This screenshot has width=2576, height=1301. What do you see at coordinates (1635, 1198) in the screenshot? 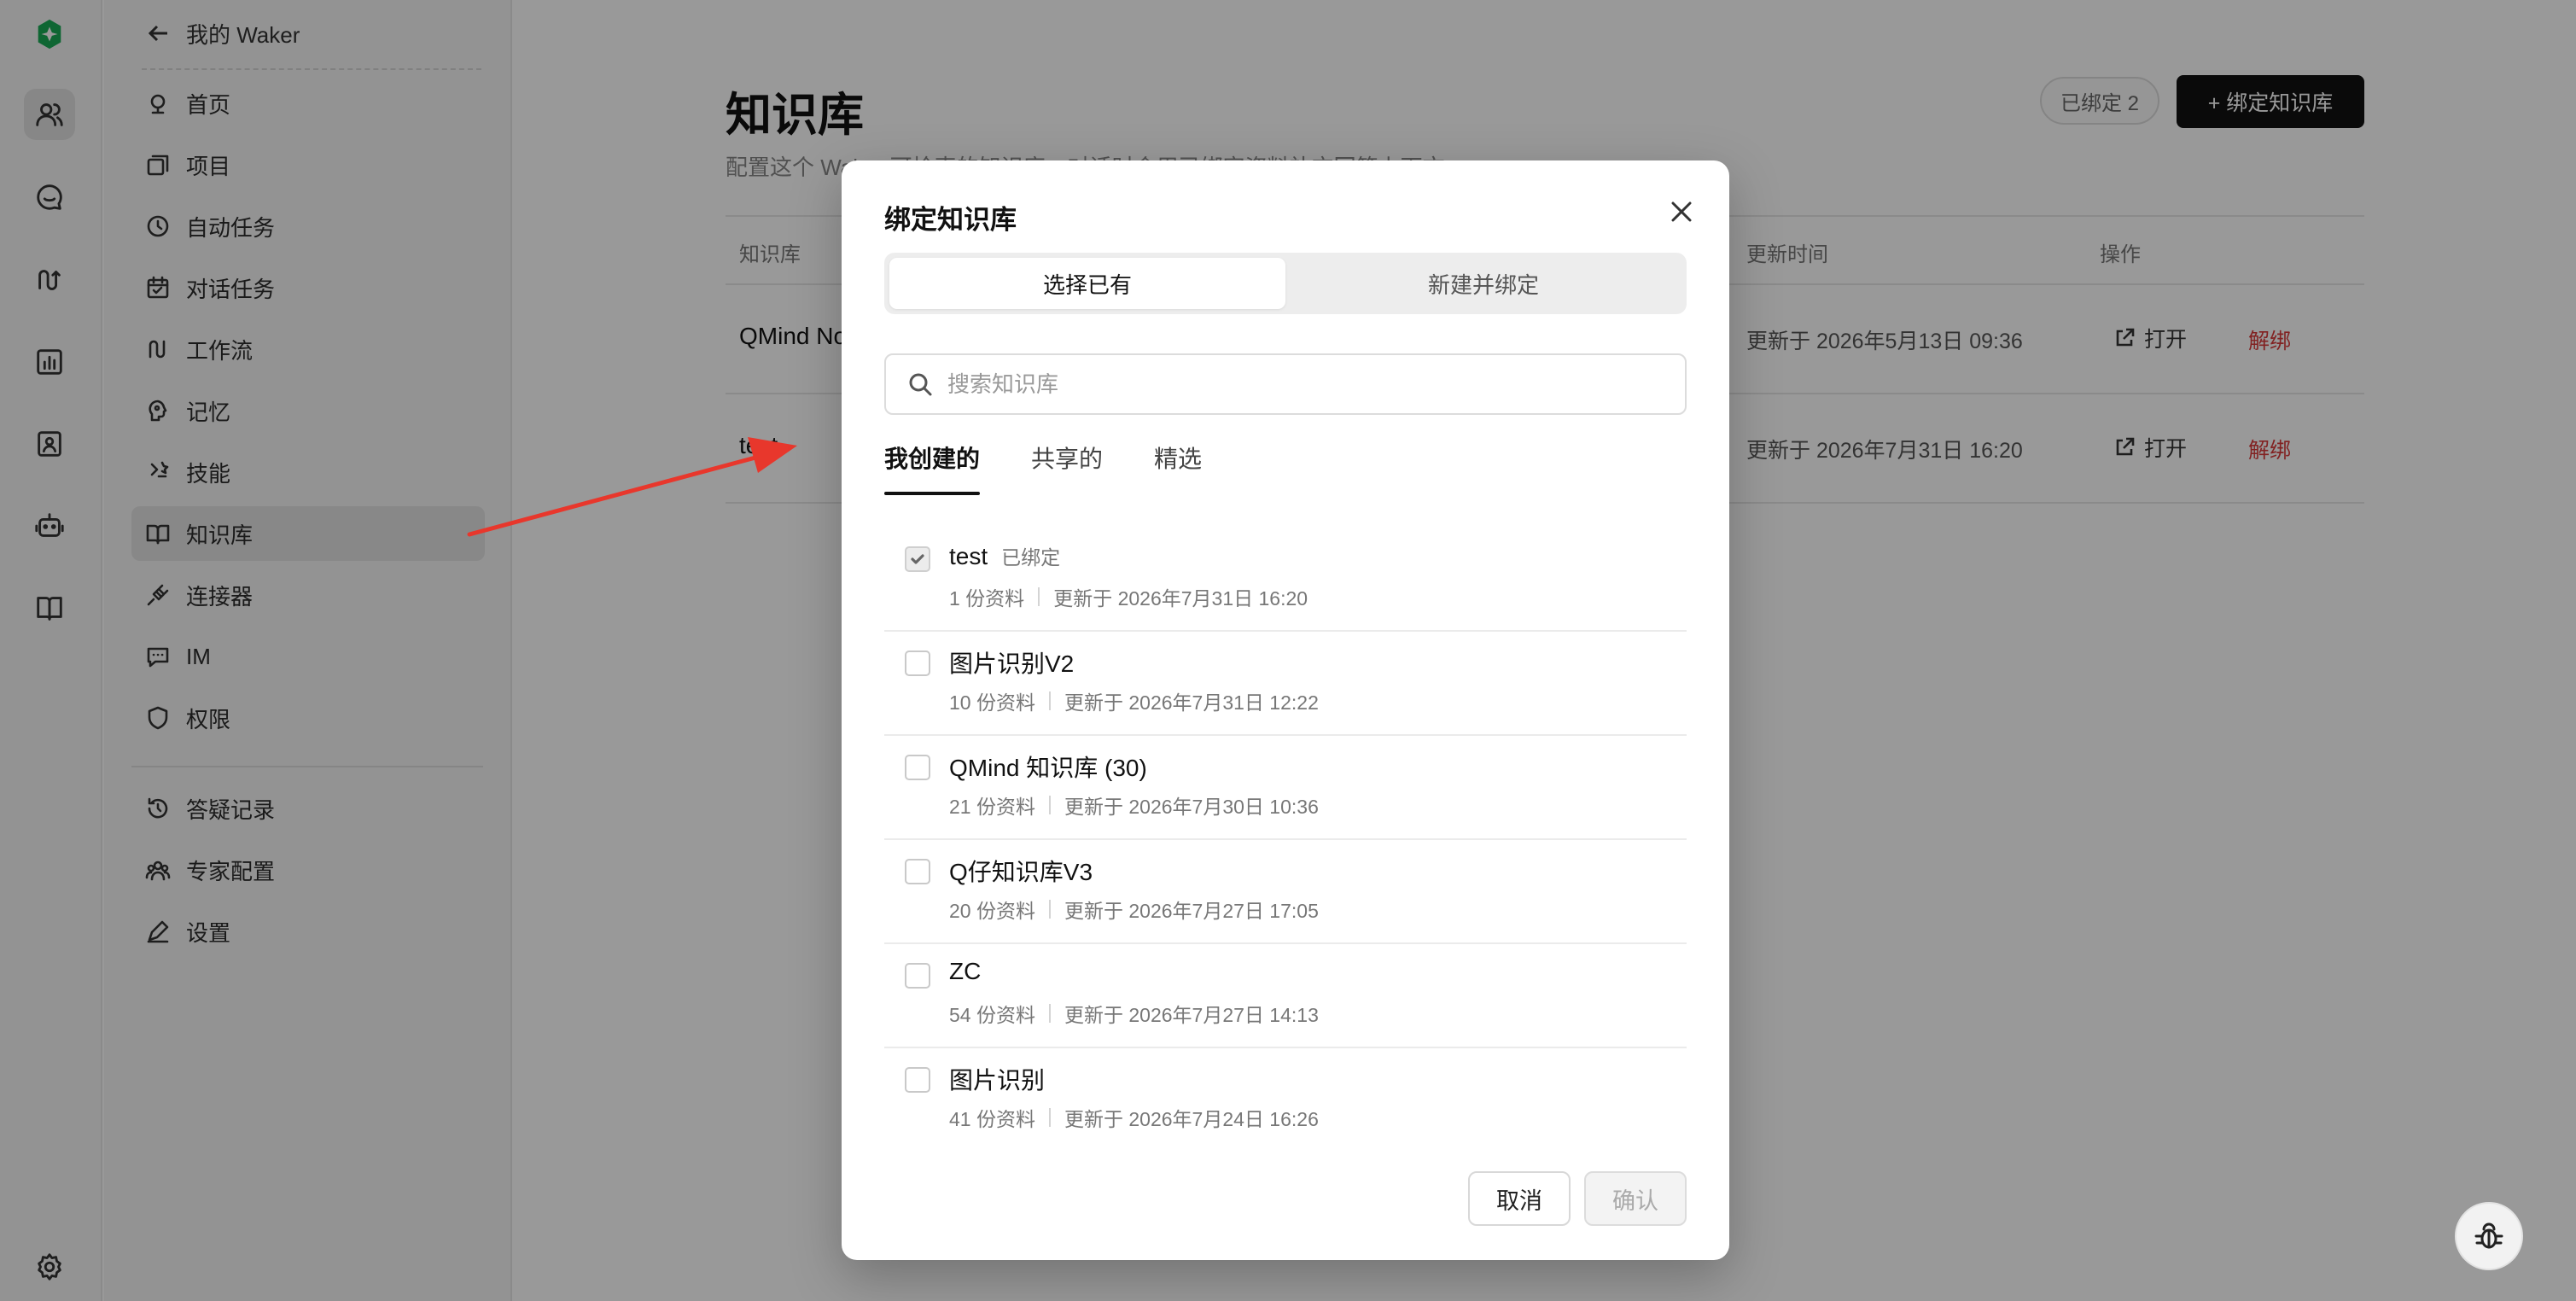
I see `confirm-button: 确认` at bounding box center [1635, 1198].